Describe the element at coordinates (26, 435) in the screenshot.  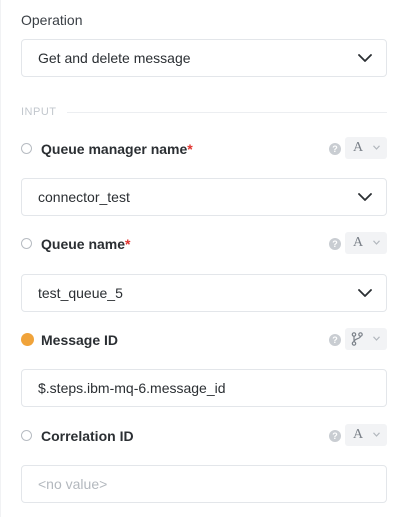
I see `correlation-id-radio` at that location.